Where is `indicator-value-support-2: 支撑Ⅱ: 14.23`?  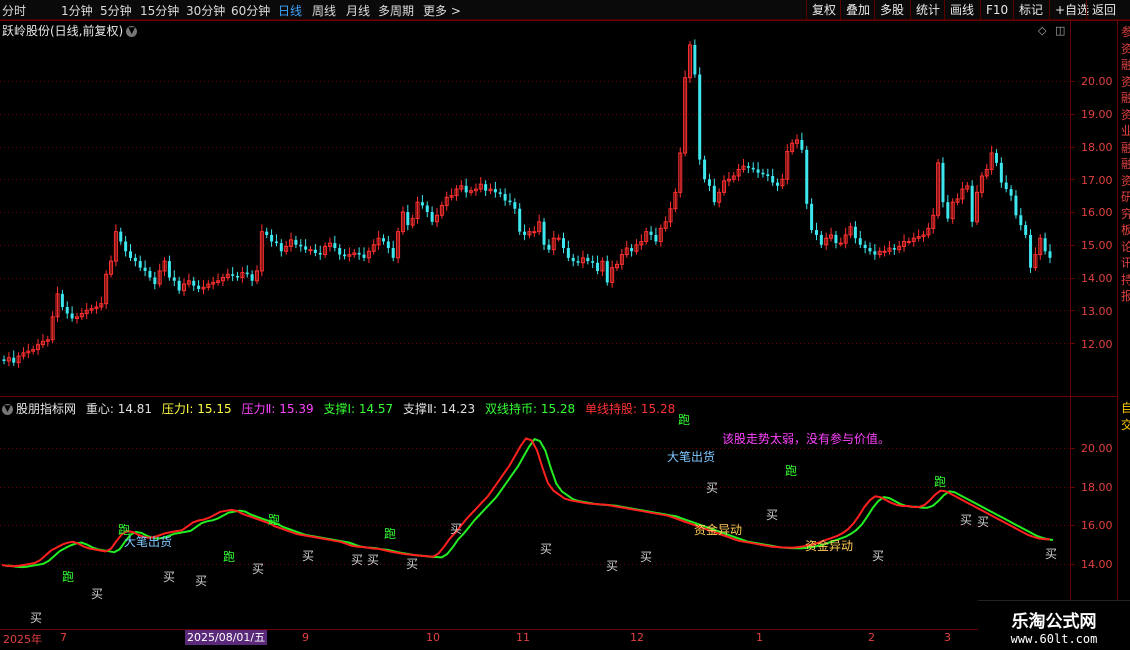
indicator-value-support-2: 支撑Ⅱ: 14.23 is located at coordinates (439, 409).